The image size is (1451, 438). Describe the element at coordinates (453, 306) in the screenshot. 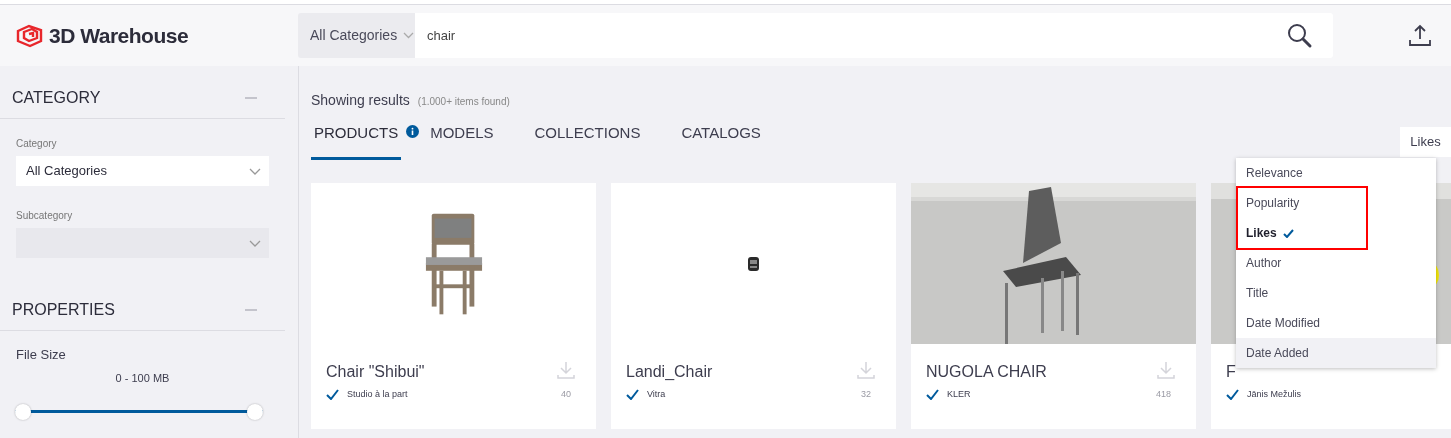

I see `product-card: Chair "Shibui" Studio à la part 40` at that location.